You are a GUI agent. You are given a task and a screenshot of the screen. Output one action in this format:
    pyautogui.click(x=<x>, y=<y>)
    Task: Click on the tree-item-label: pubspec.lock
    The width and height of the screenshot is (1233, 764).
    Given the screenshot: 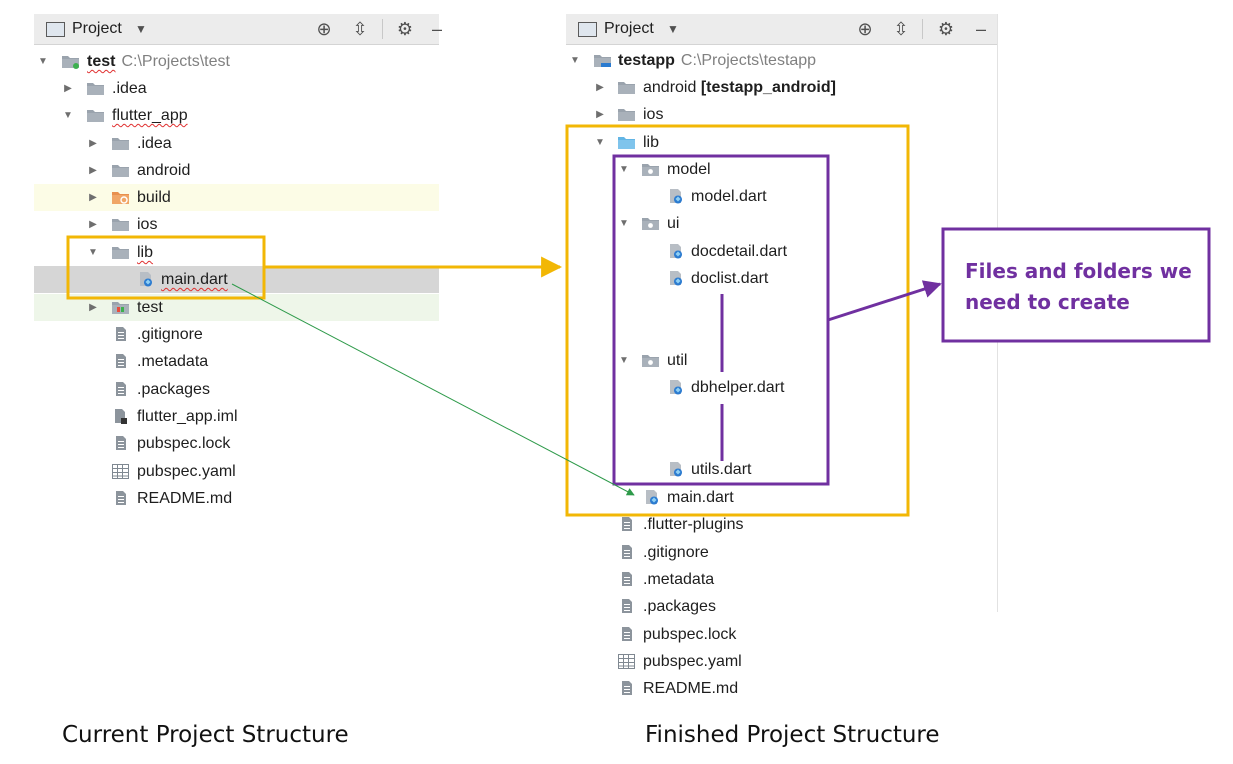 What is the action you would take?
    pyautogui.click(x=184, y=443)
    